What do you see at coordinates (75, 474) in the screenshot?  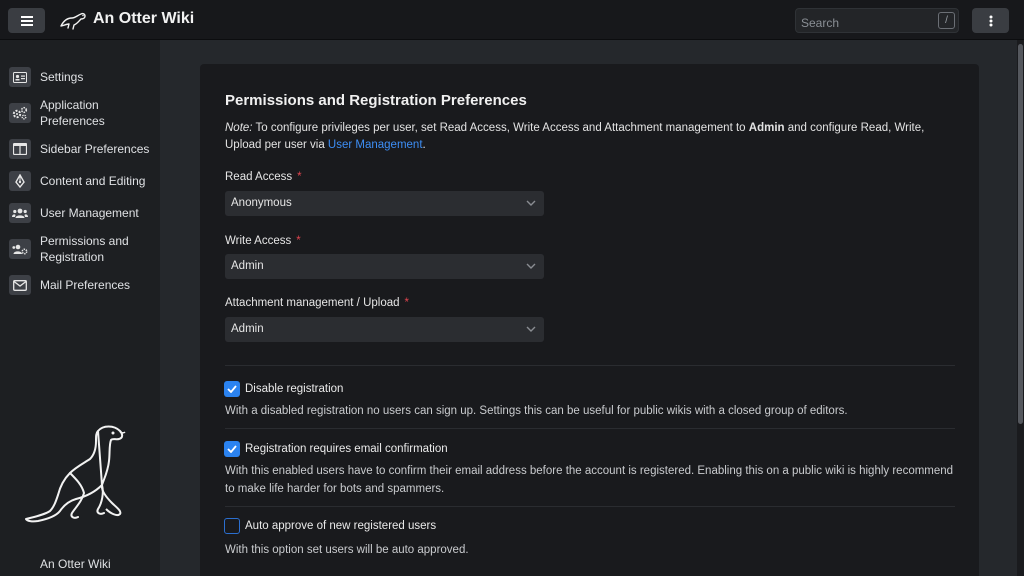 I see `otter-illustration` at bounding box center [75, 474].